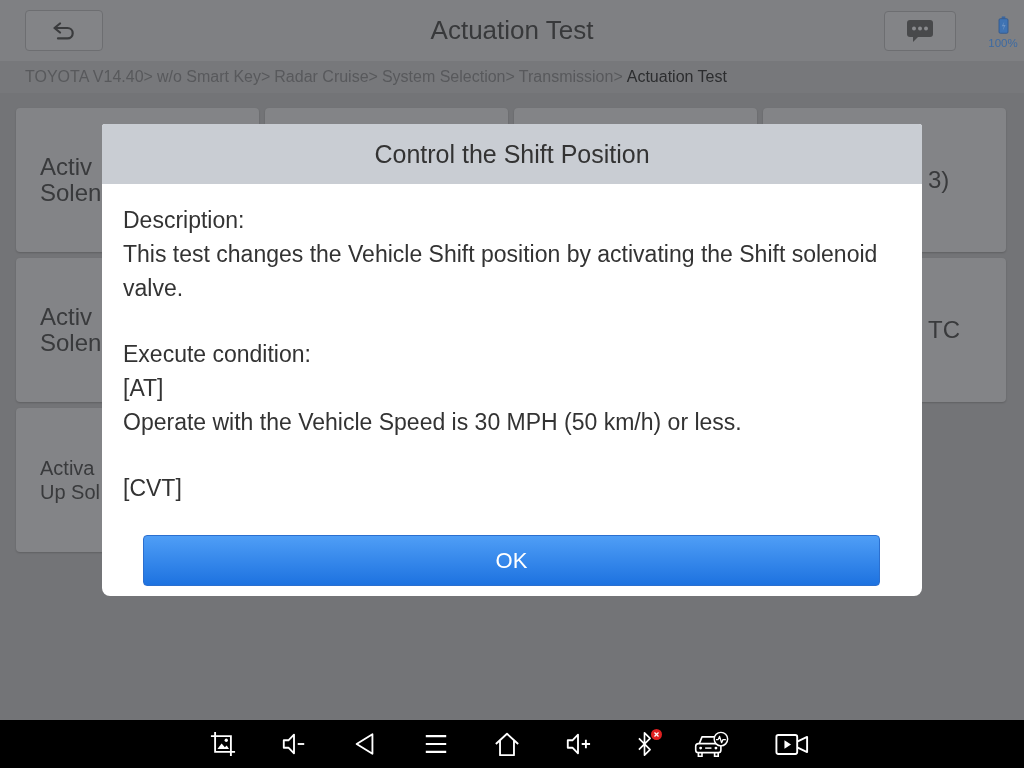 The height and width of the screenshot is (768, 1024). I want to click on breadcrumb-item: Actuation Test, so click(676, 77).